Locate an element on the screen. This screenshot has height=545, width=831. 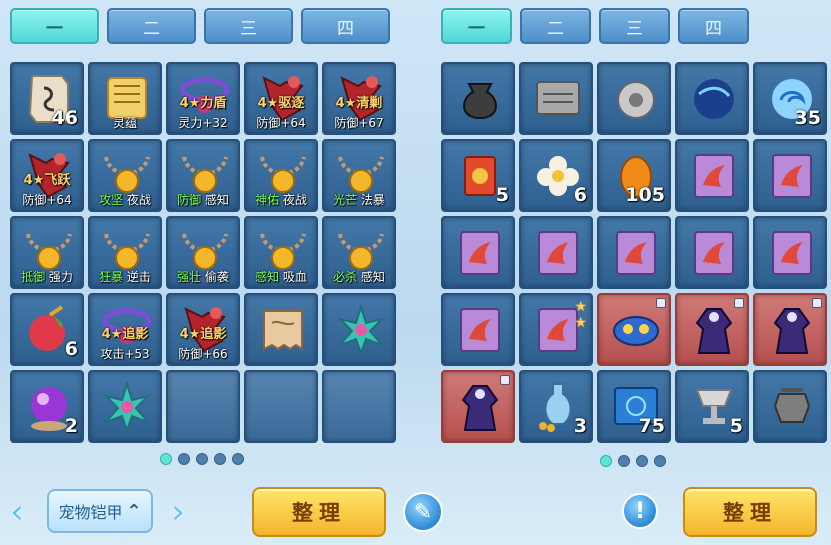
left-item-slot: 灵蕴 is located at coordinates (125, 98).